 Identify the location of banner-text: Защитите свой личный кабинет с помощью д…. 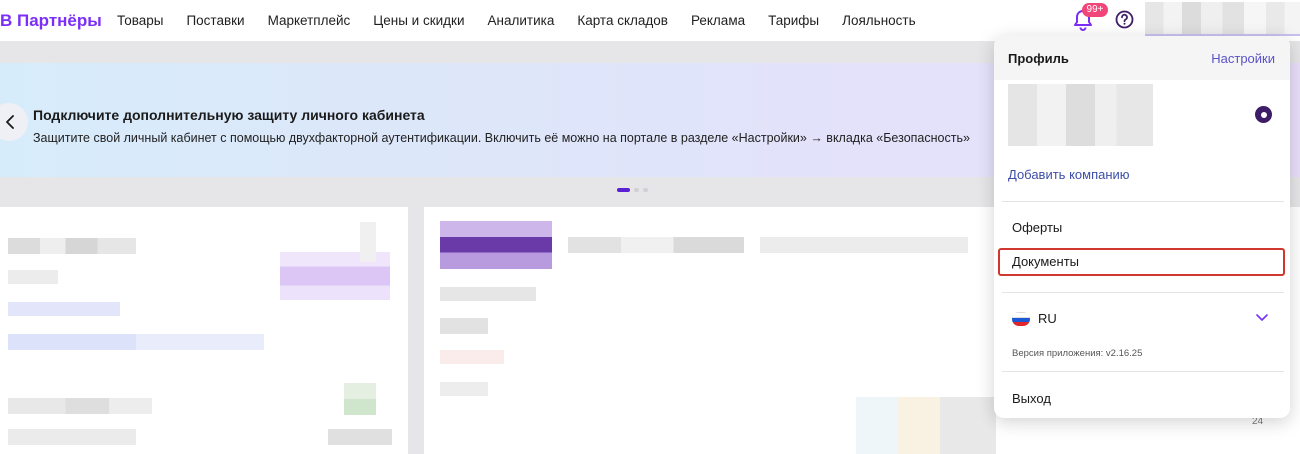
(501, 138).